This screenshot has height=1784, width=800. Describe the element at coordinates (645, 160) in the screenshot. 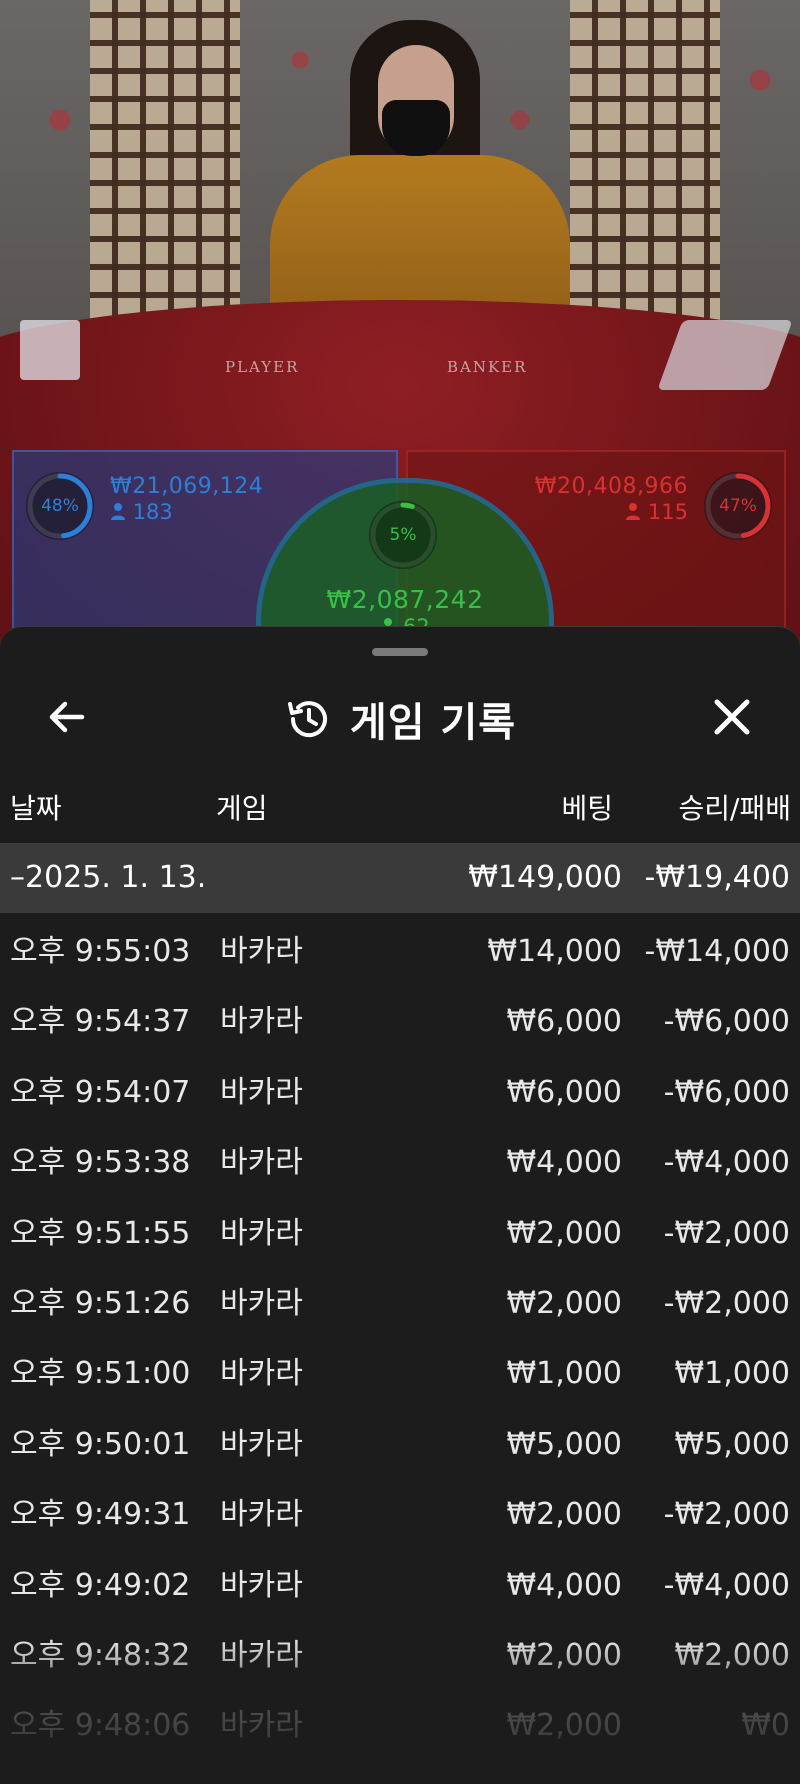

I see `lattice-screen-right` at that location.